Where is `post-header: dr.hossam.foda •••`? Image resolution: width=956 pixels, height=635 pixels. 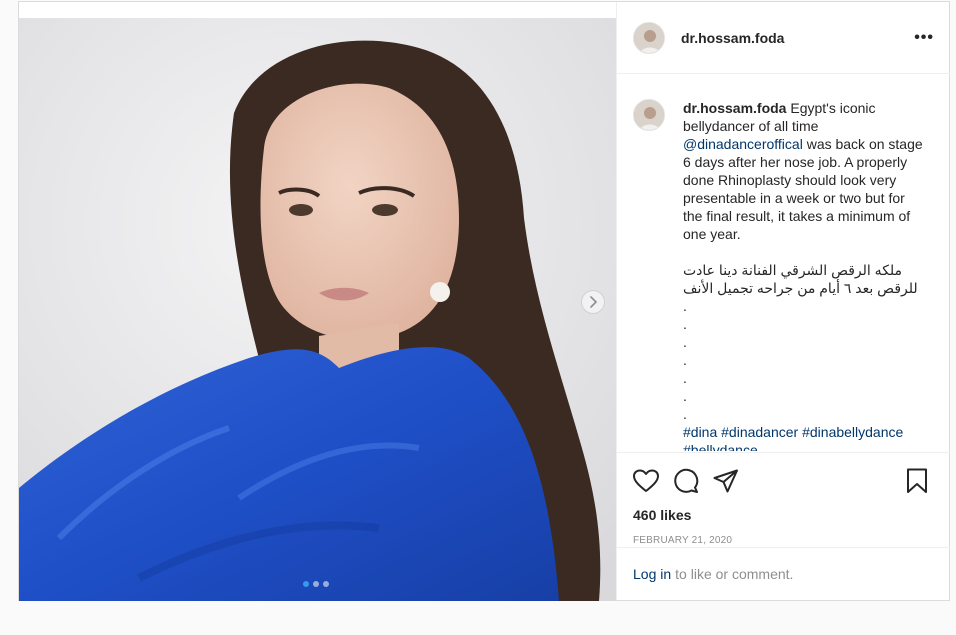
post-header: dr.hossam.foda ••• is located at coordinates (783, 38).